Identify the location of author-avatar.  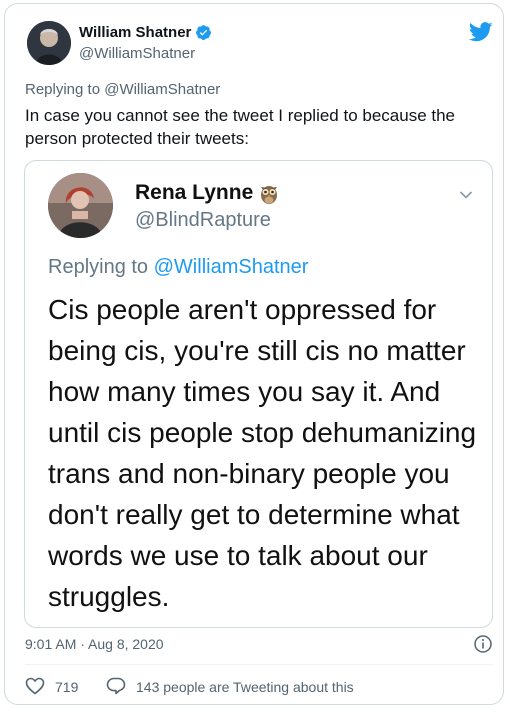
(49, 43).